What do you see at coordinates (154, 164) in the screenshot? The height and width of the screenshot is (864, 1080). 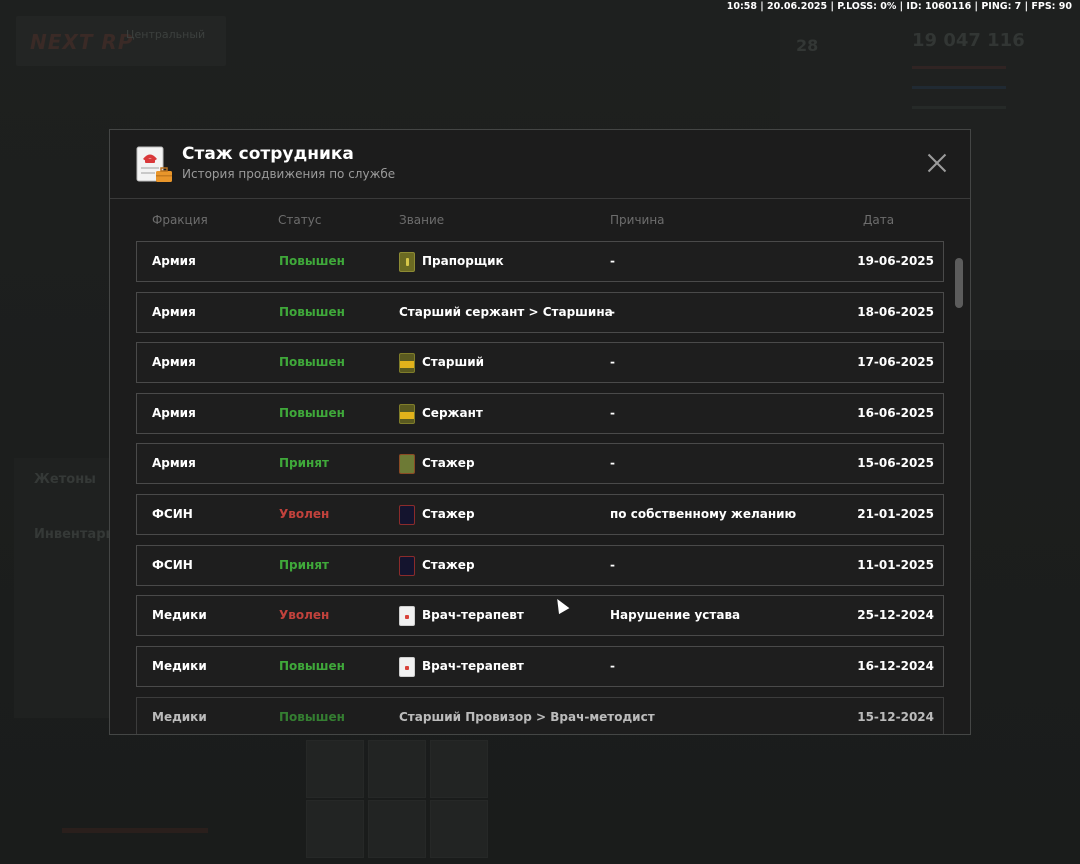 I see `document-phone-briefcase-icon` at bounding box center [154, 164].